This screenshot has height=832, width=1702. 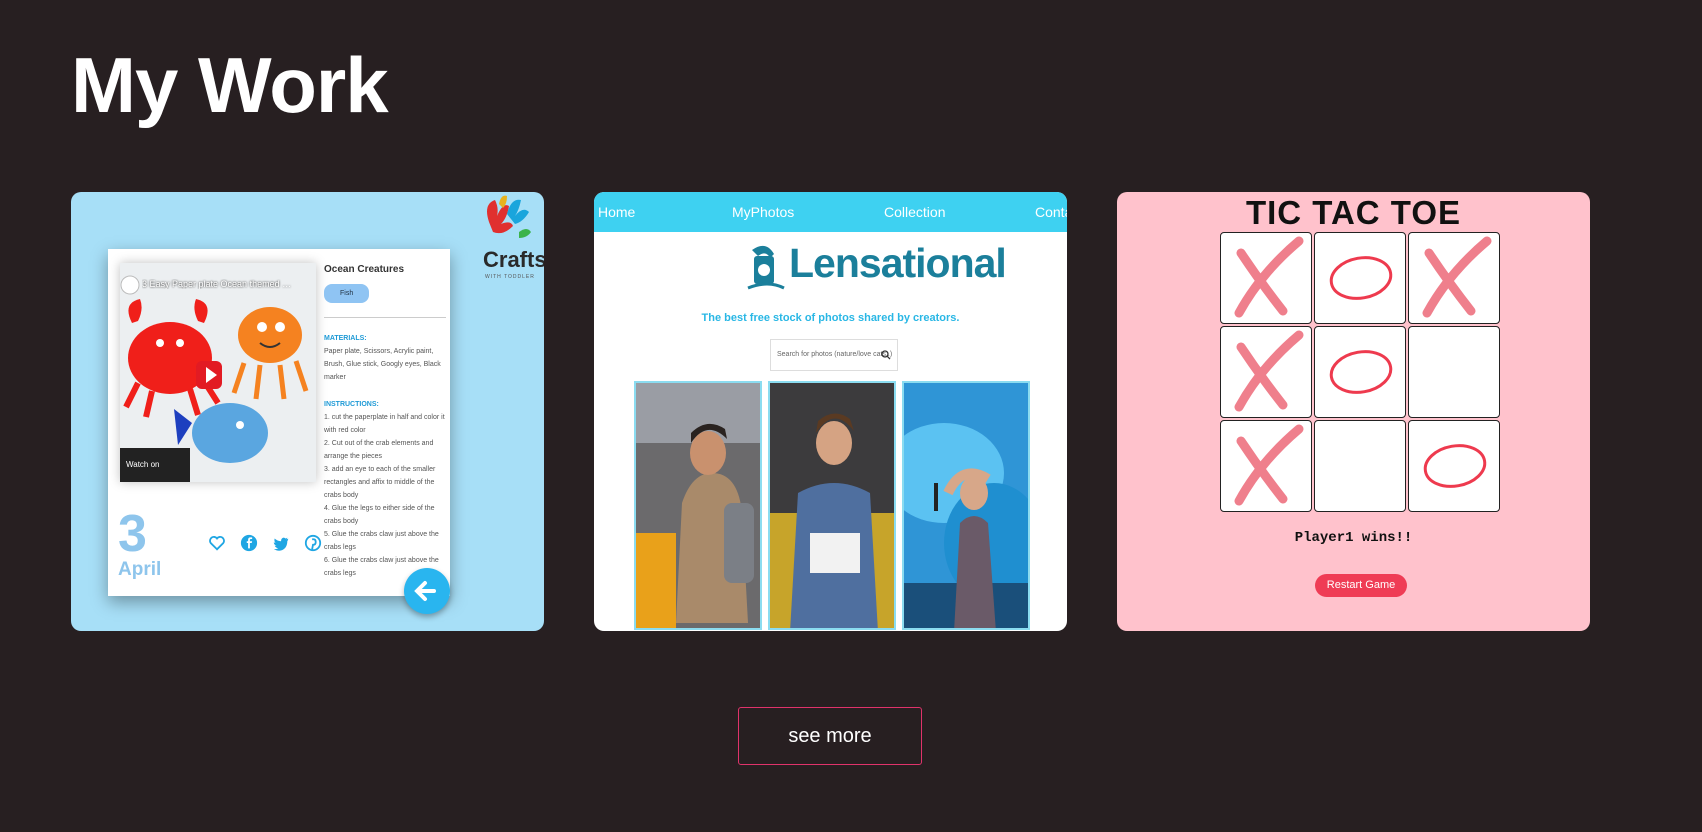 I want to click on lens-navbar: Home MyPhotos Collection Contac, so click(x=830, y=212).